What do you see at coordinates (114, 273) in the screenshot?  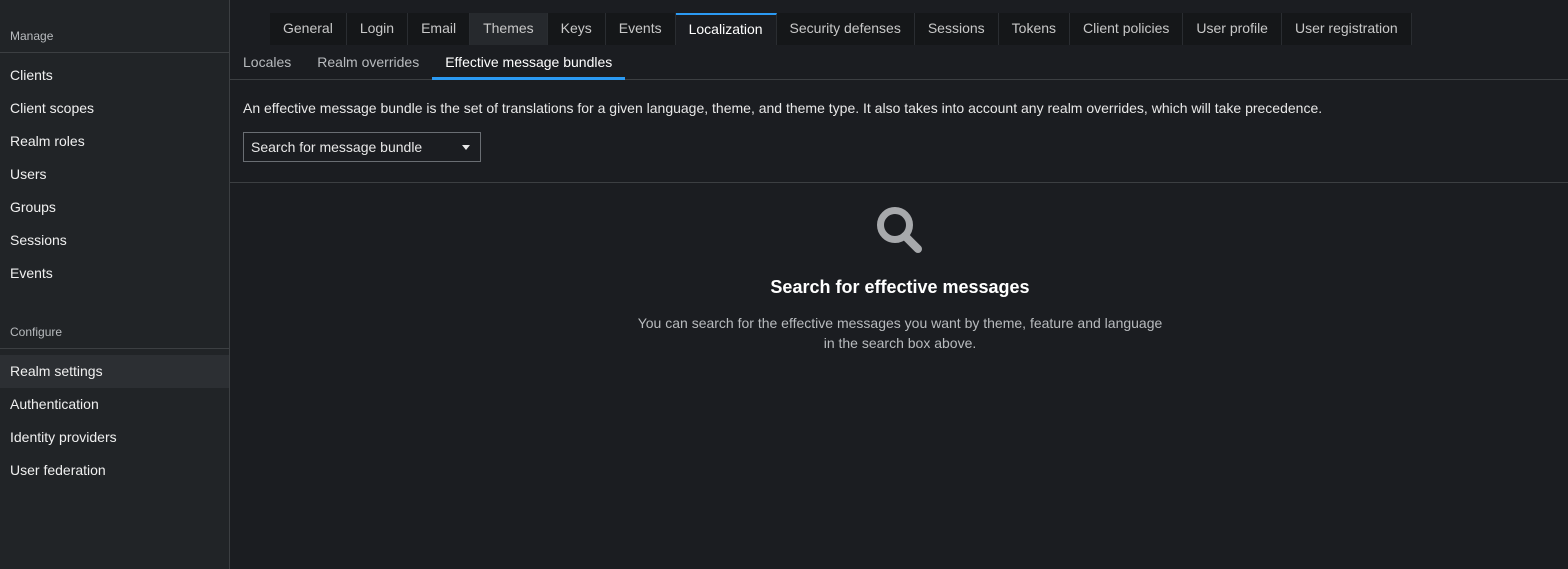 I see `sidebar-item-events: Events` at bounding box center [114, 273].